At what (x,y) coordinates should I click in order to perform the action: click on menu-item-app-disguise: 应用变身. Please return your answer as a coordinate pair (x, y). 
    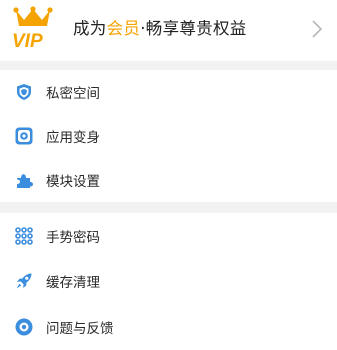
    Looking at the image, I should click on (168, 136).